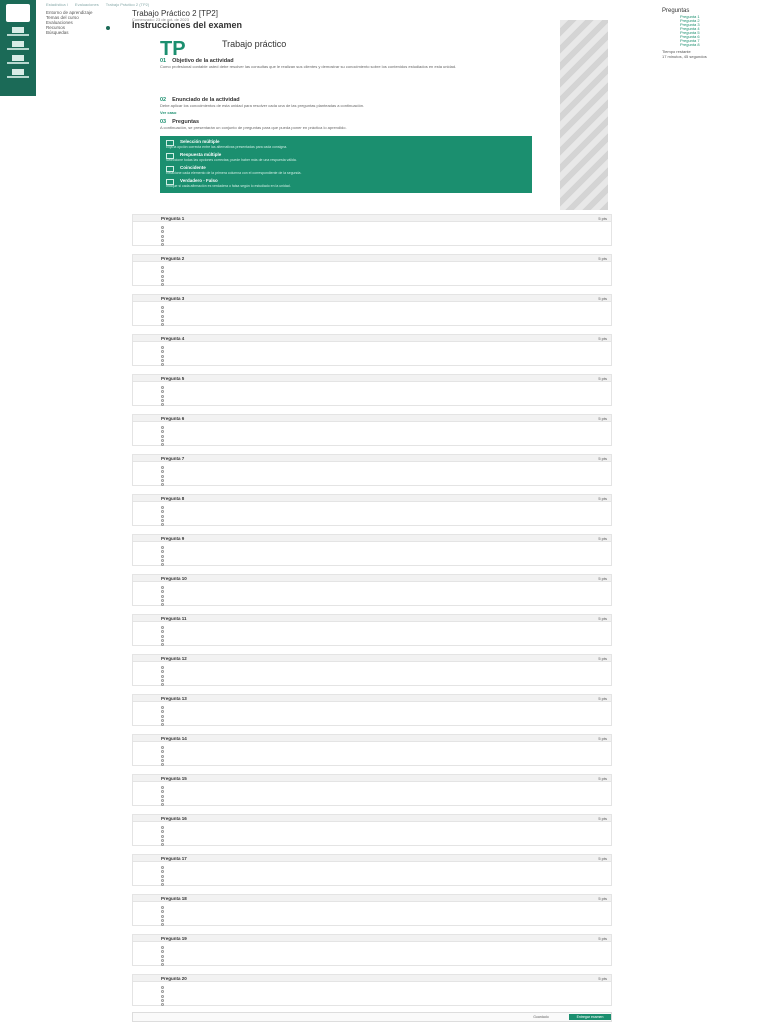 Image resolution: width=768 pixels, height=1024 pixels. What do you see at coordinates (18, 74) in the screenshot?
I see `sidebar-item-calendar` at bounding box center [18, 74].